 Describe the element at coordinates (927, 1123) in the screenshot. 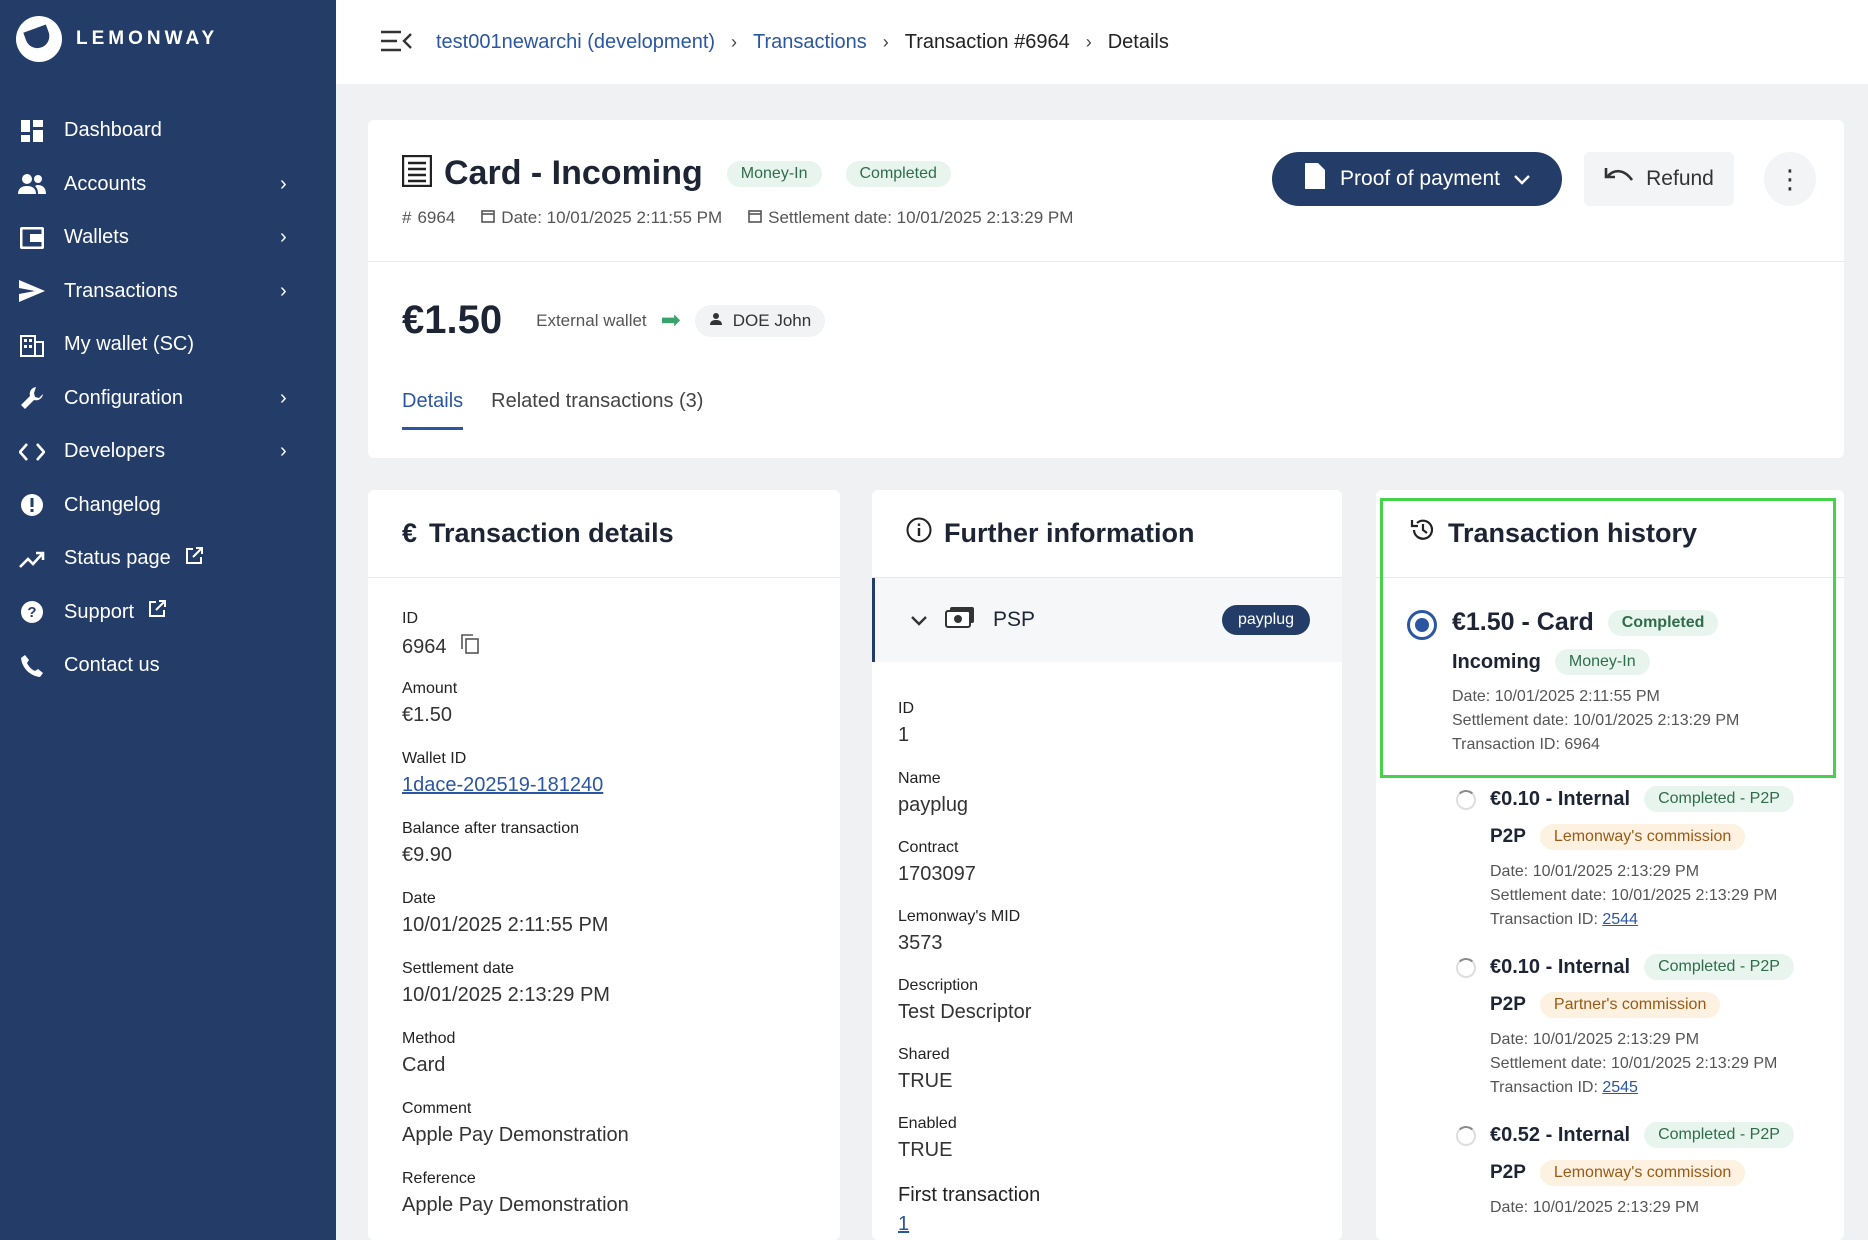

I see `field-label: Enabled` at that location.